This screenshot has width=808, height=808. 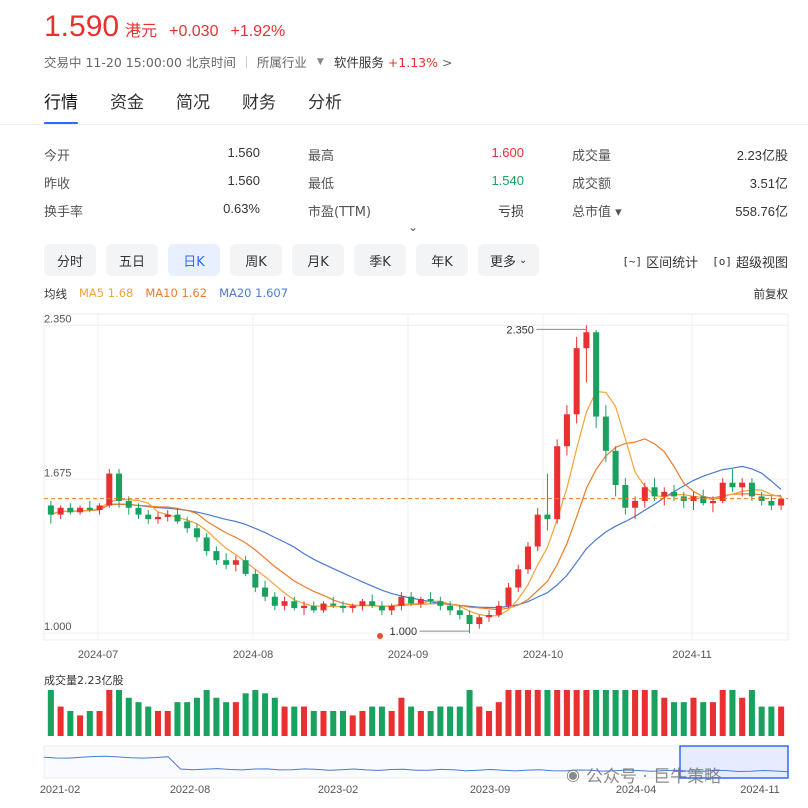 I want to click on period-yearly: 年K, so click(x=442, y=260).